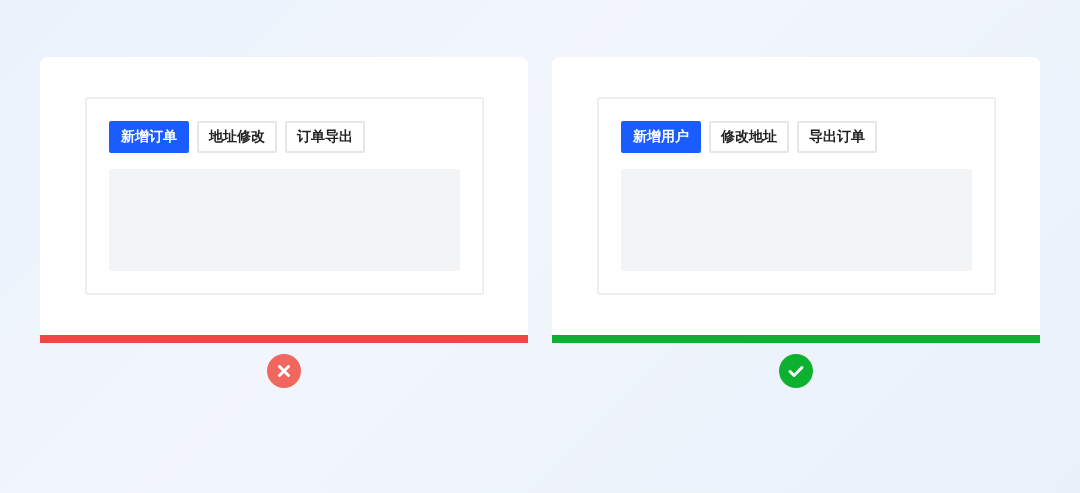  What do you see at coordinates (661, 137) in the screenshot?
I see `tab: 新增用户` at bounding box center [661, 137].